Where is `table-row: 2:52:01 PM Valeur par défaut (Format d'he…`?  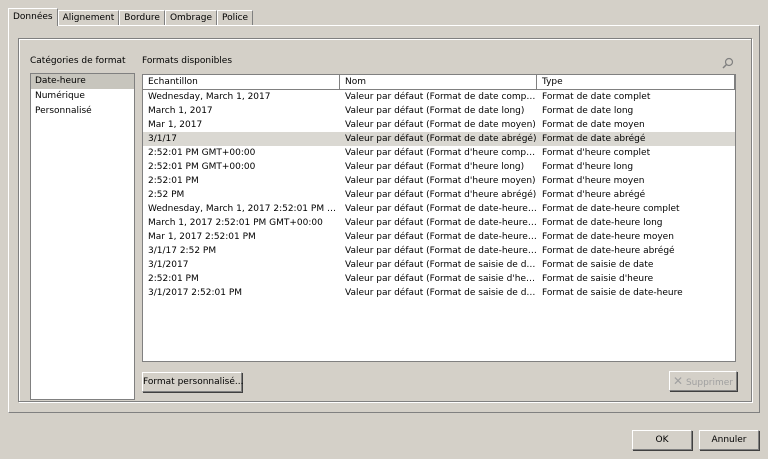 table-row: 2:52:01 PM Valeur par défaut (Format d'he… is located at coordinates (439, 181).